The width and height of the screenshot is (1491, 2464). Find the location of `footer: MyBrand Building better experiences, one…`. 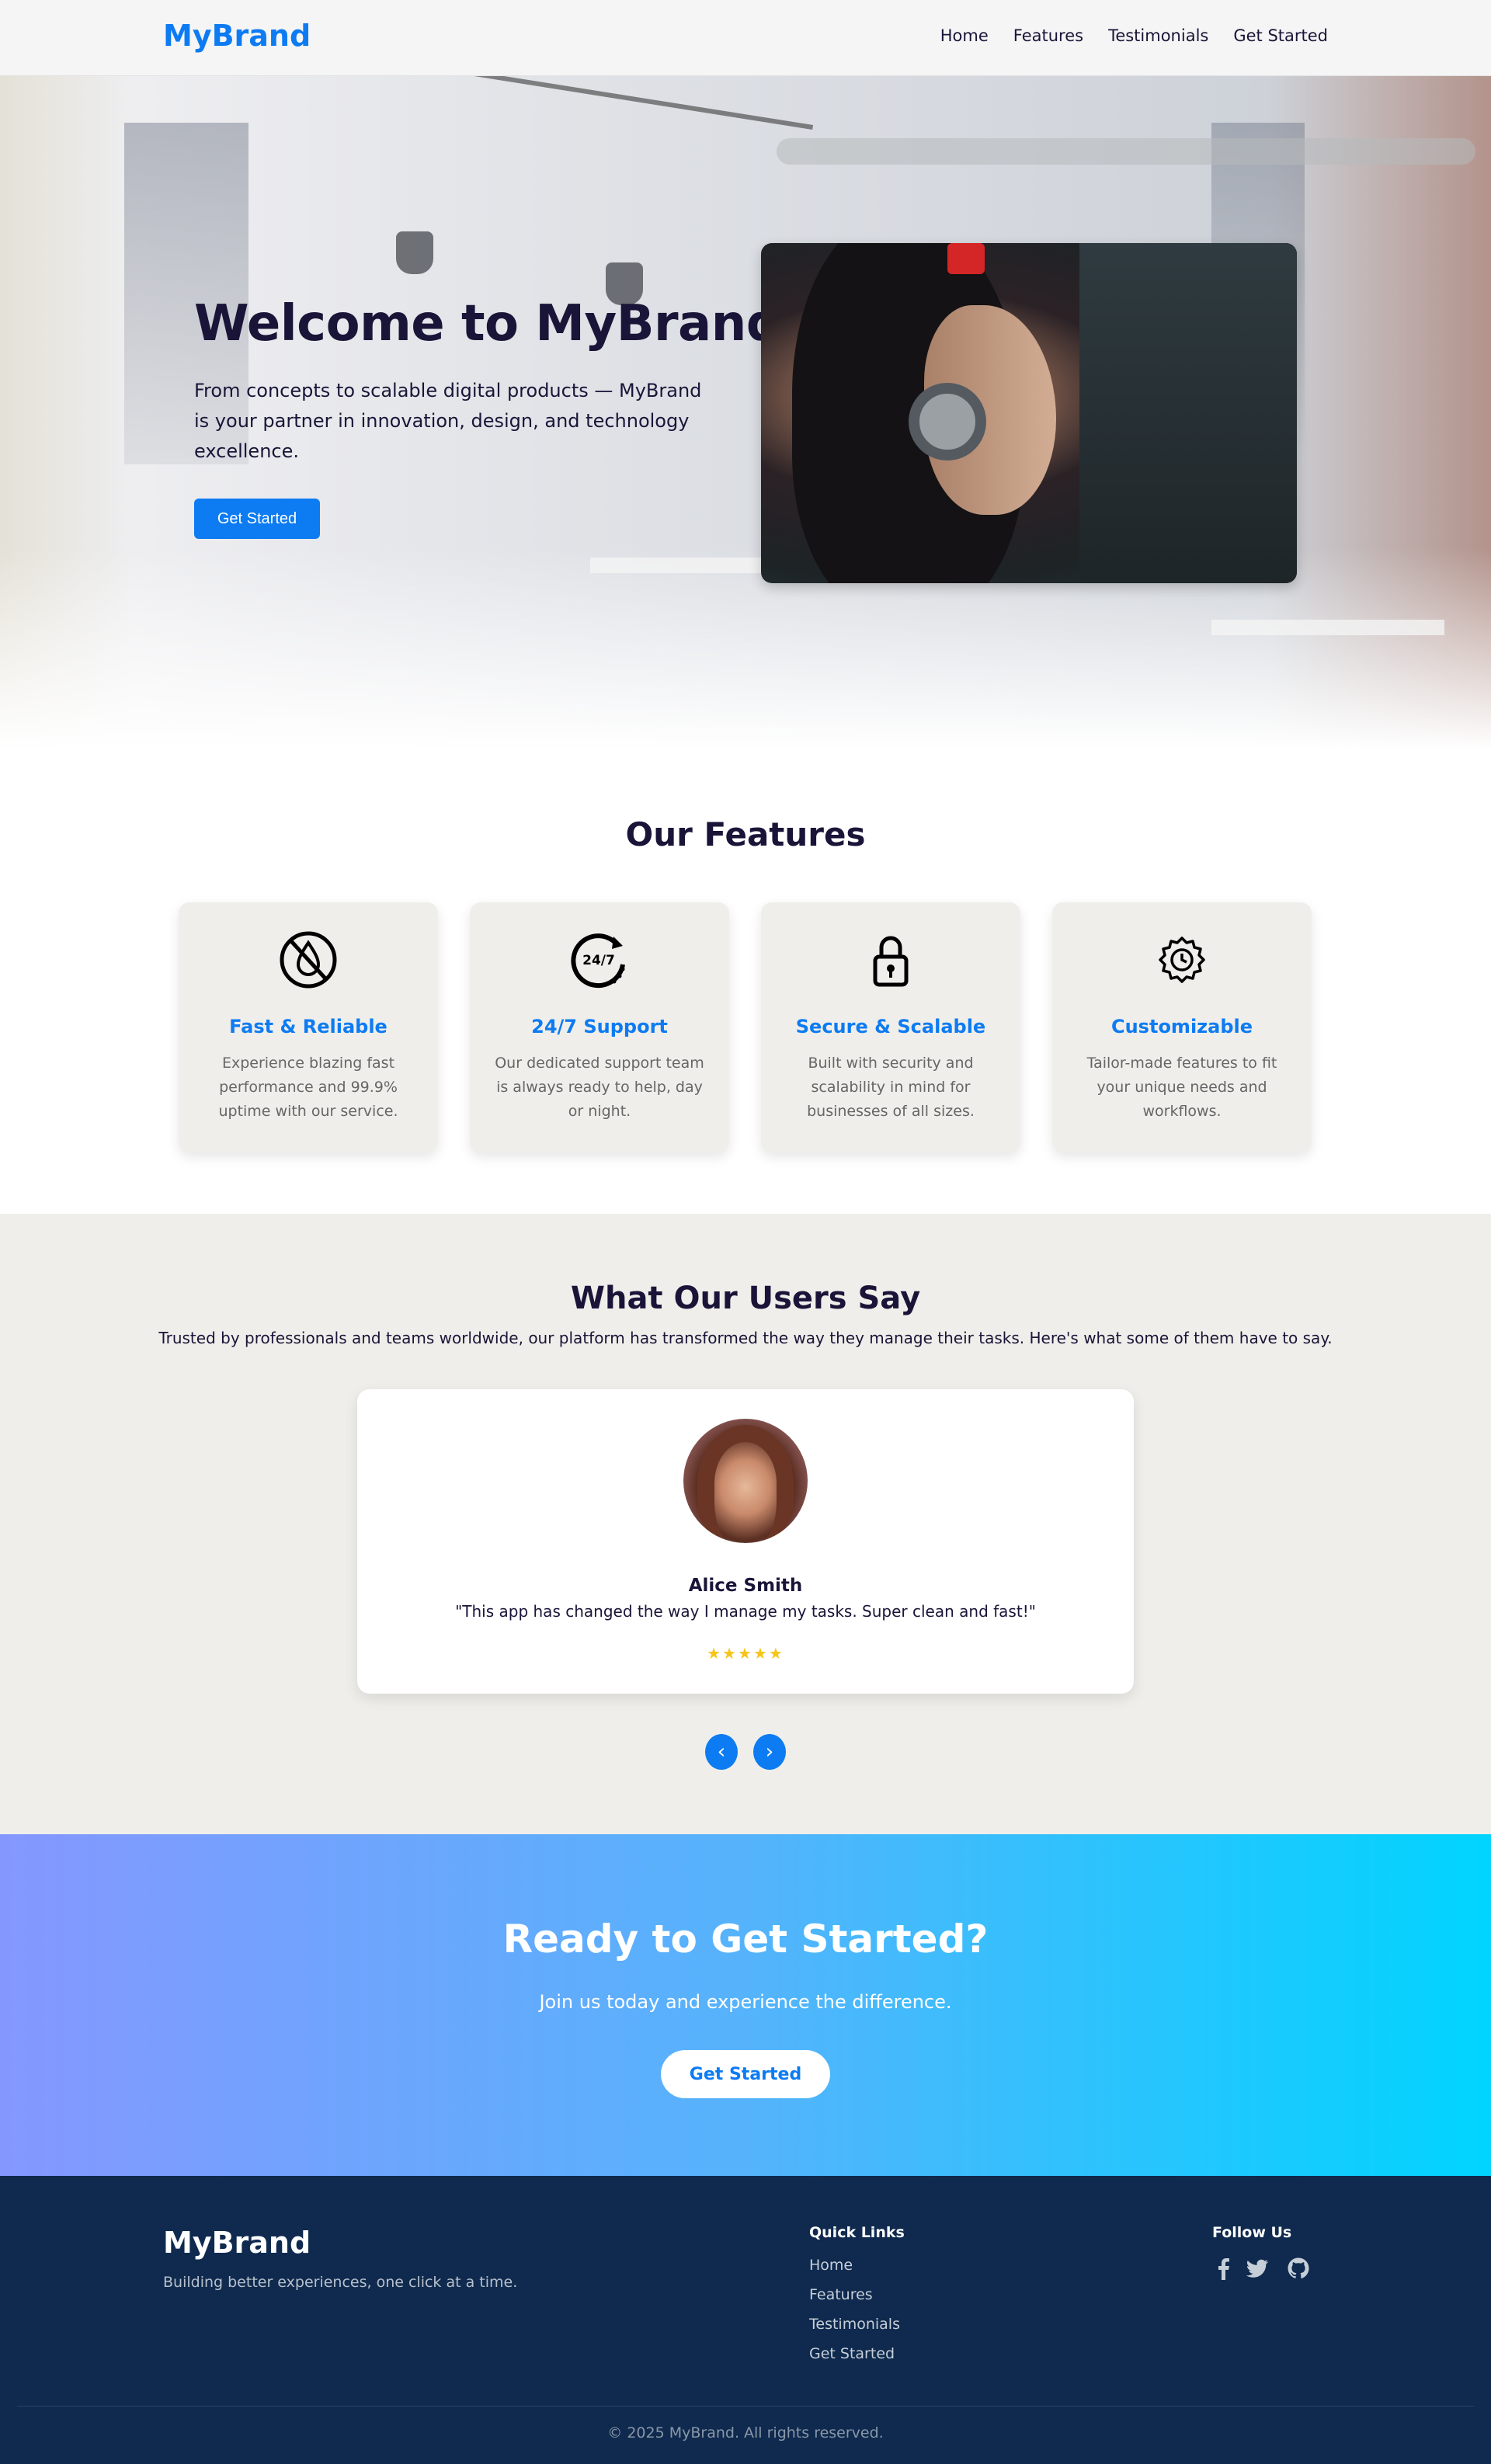

footer: MyBrand Building better experiences, one… is located at coordinates (745, 2320).